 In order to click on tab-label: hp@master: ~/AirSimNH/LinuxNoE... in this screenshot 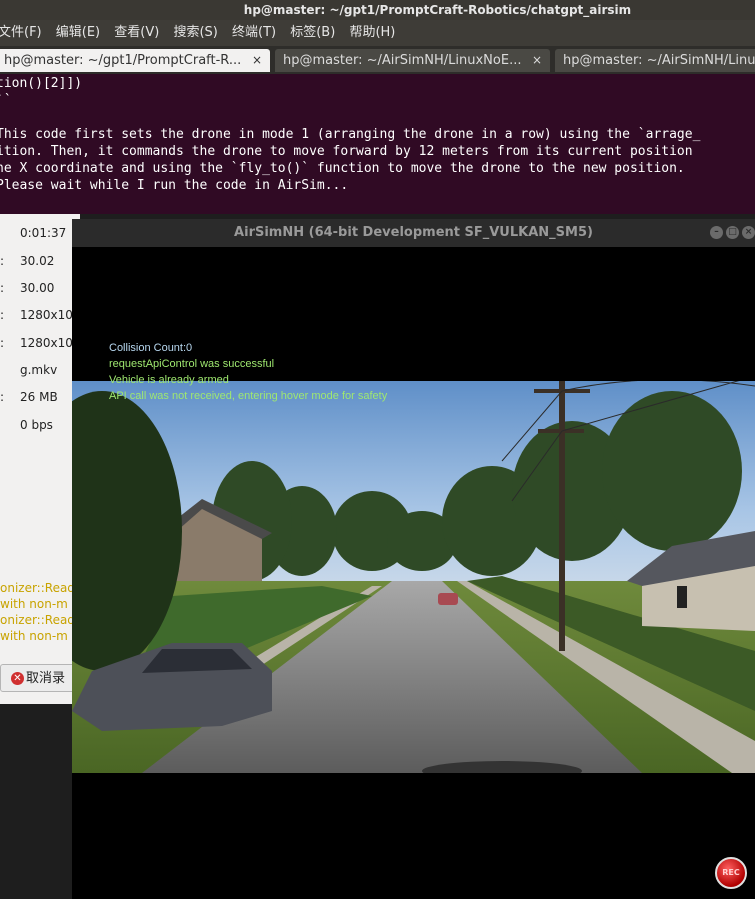, I will do `click(402, 60)`.